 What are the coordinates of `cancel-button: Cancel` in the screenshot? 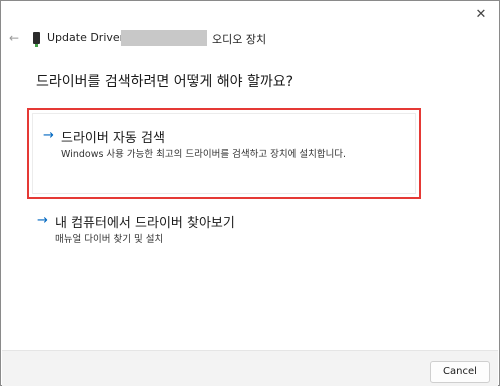 It's located at (460, 372).